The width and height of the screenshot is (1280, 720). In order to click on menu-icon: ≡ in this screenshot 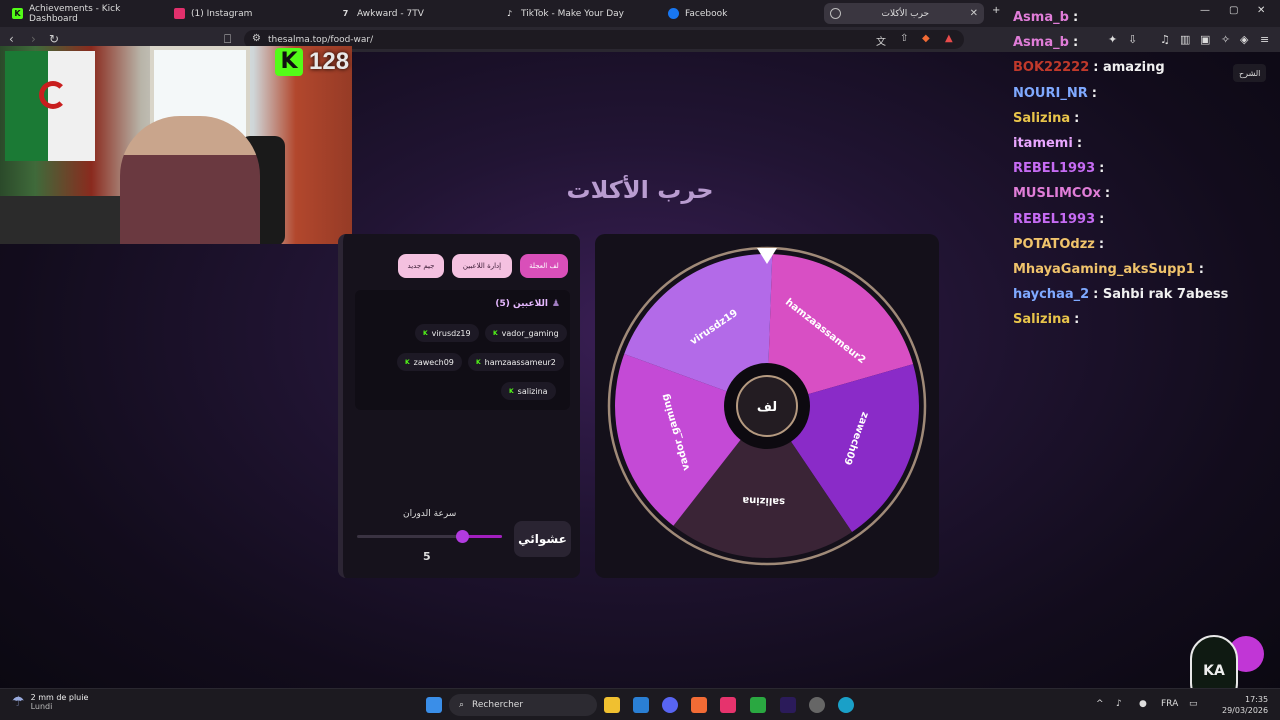, I will do `click(1264, 39)`.